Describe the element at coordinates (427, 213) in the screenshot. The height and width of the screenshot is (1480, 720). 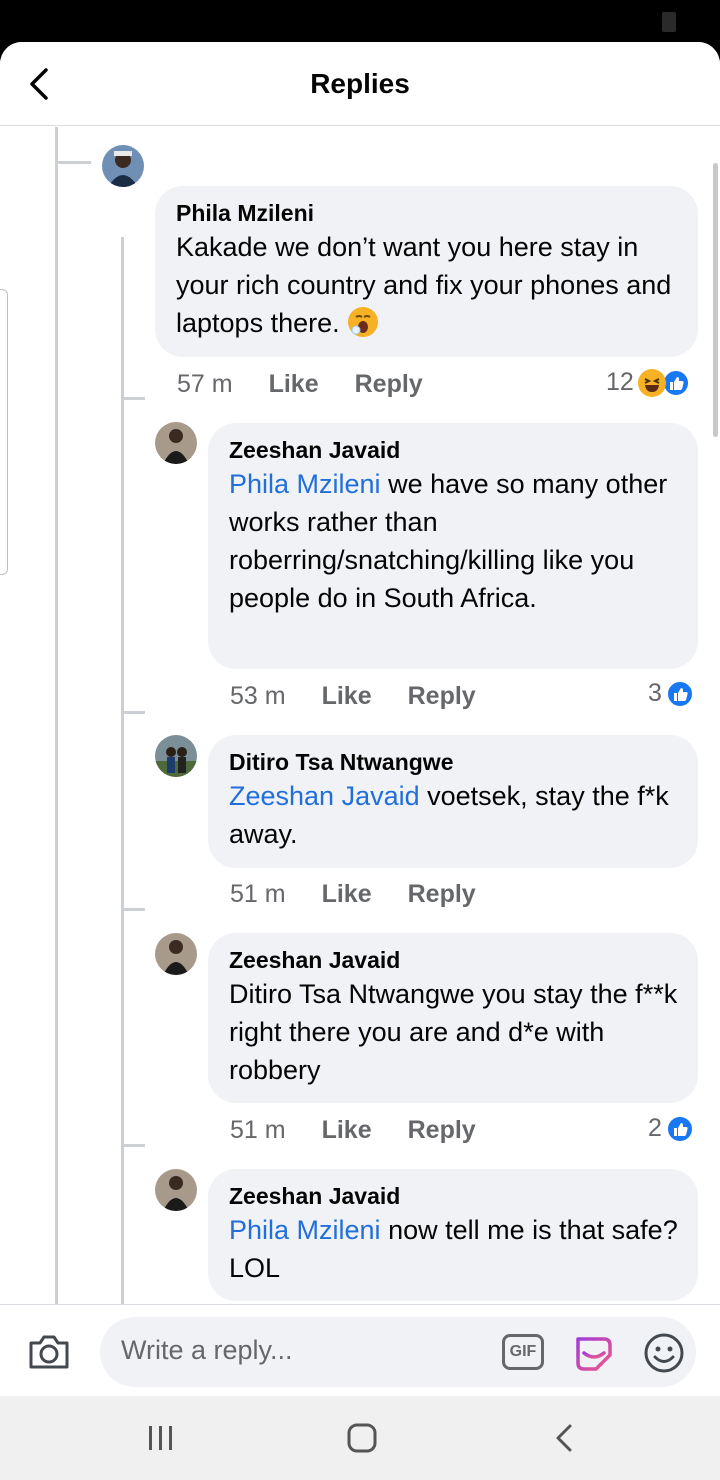
I see `comment-author: Phila Mzileni` at that location.